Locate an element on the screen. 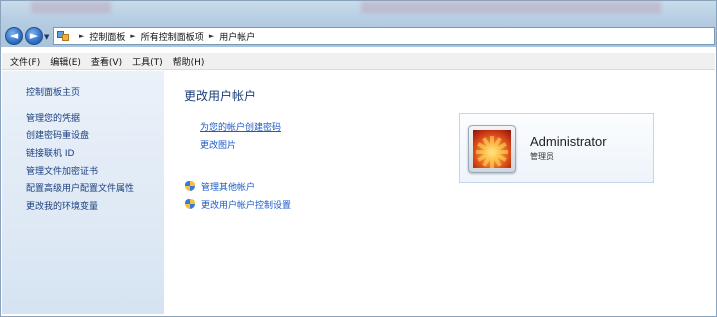  user-role: 管理员 is located at coordinates (542, 156).